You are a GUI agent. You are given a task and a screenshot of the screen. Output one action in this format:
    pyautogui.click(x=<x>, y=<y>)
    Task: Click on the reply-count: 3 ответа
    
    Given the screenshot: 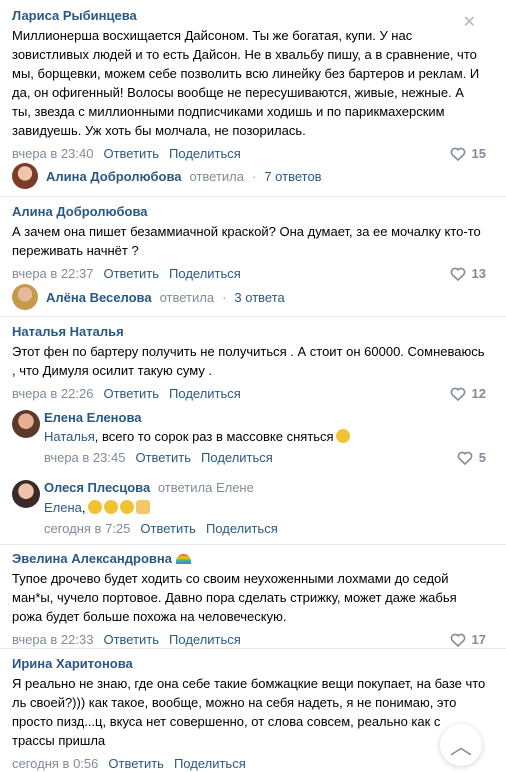 What is the action you would take?
    pyautogui.click(x=259, y=297)
    